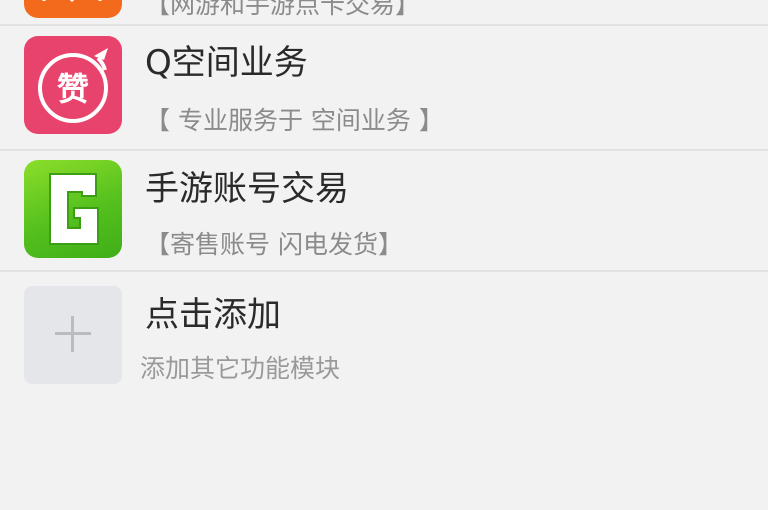 Image resolution: width=768 pixels, height=510 pixels. Describe the element at coordinates (294, 120) in the screenshot. I see `list-item-subtitle: 【 专业服务于 空间业务 】` at that location.